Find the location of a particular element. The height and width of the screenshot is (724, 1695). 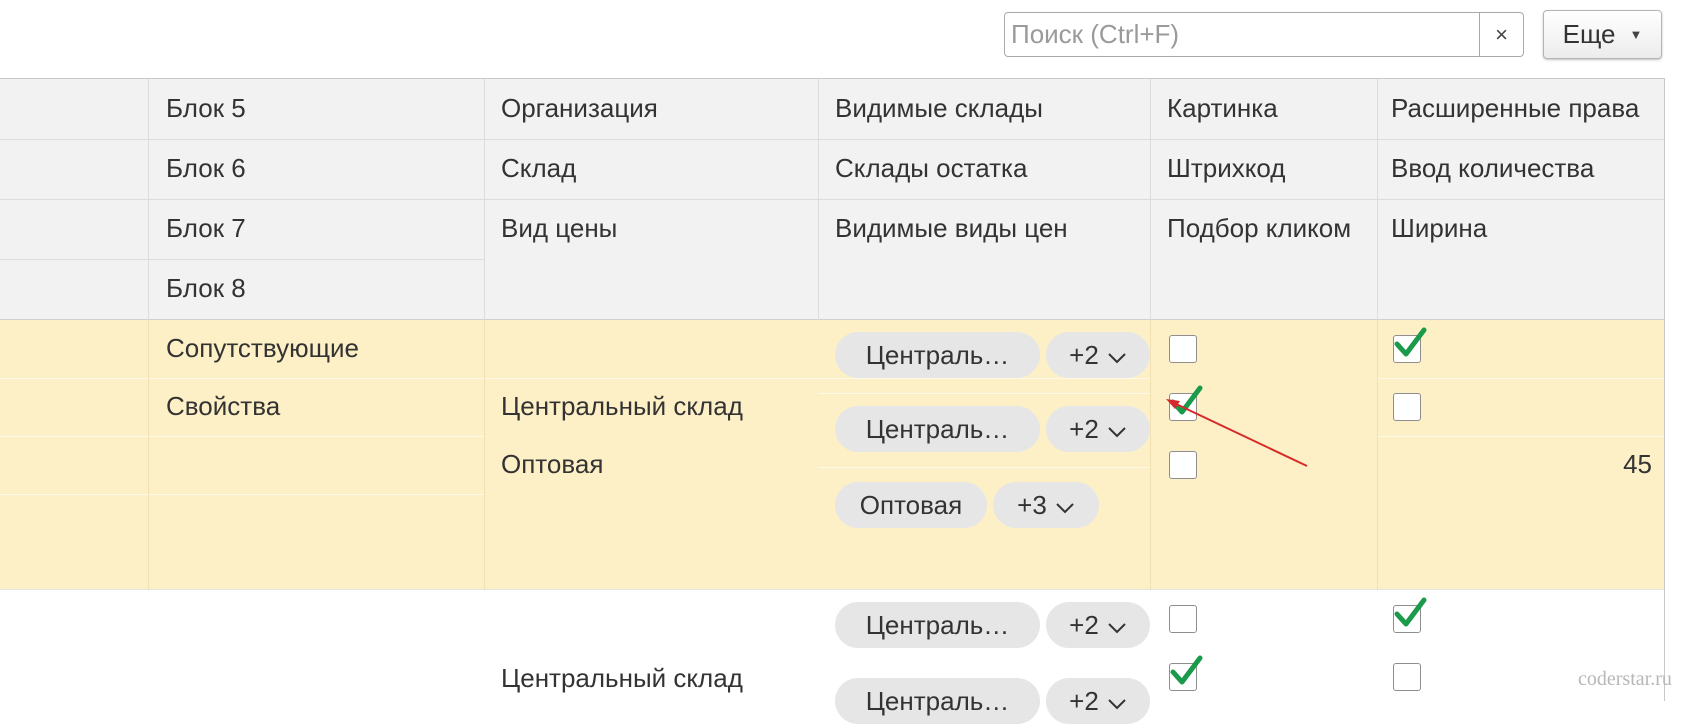

search-field: × is located at coordinates (1264, 34).